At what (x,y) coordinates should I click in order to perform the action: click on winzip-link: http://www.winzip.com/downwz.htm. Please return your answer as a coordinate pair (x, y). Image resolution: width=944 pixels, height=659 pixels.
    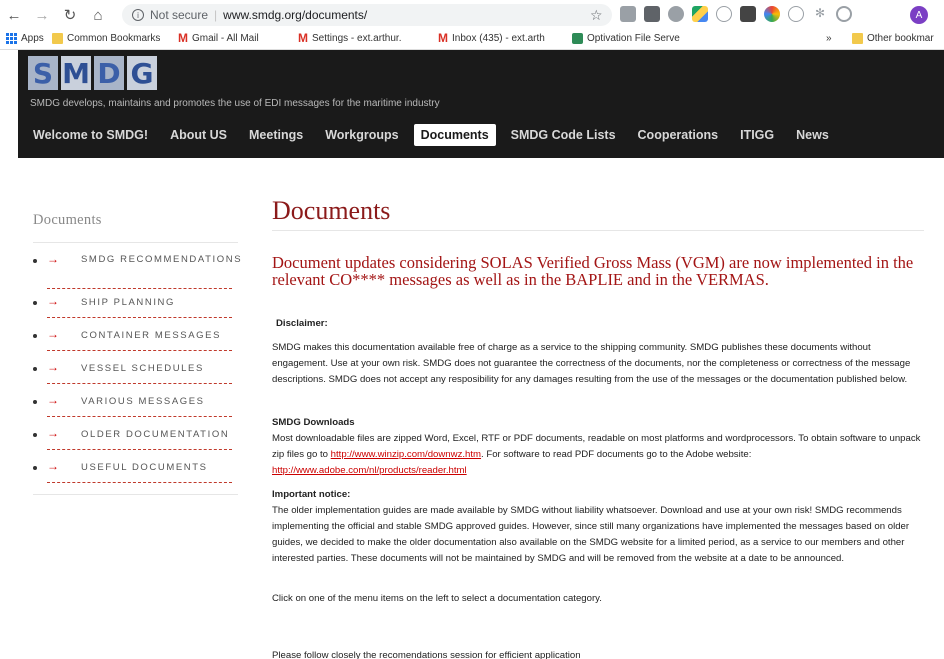
    Looking at the image, I should click on (406, 454).